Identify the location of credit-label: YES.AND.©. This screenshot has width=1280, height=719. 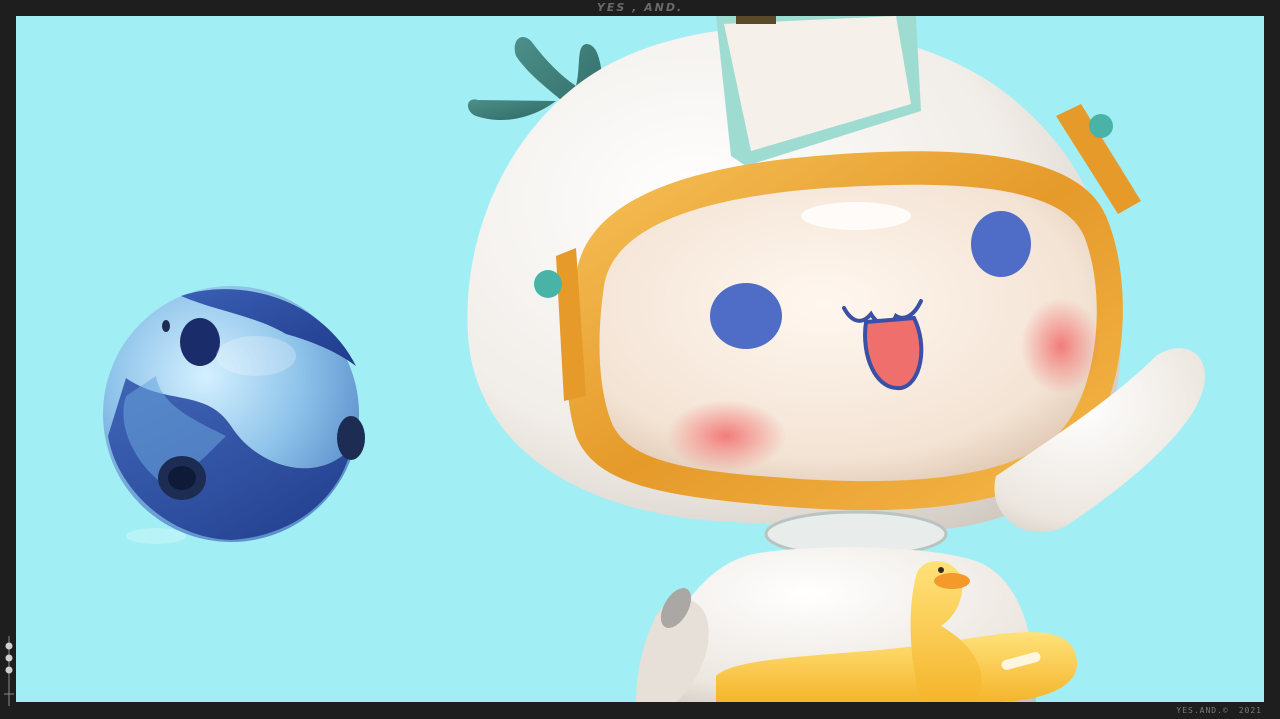
(1202, 710).